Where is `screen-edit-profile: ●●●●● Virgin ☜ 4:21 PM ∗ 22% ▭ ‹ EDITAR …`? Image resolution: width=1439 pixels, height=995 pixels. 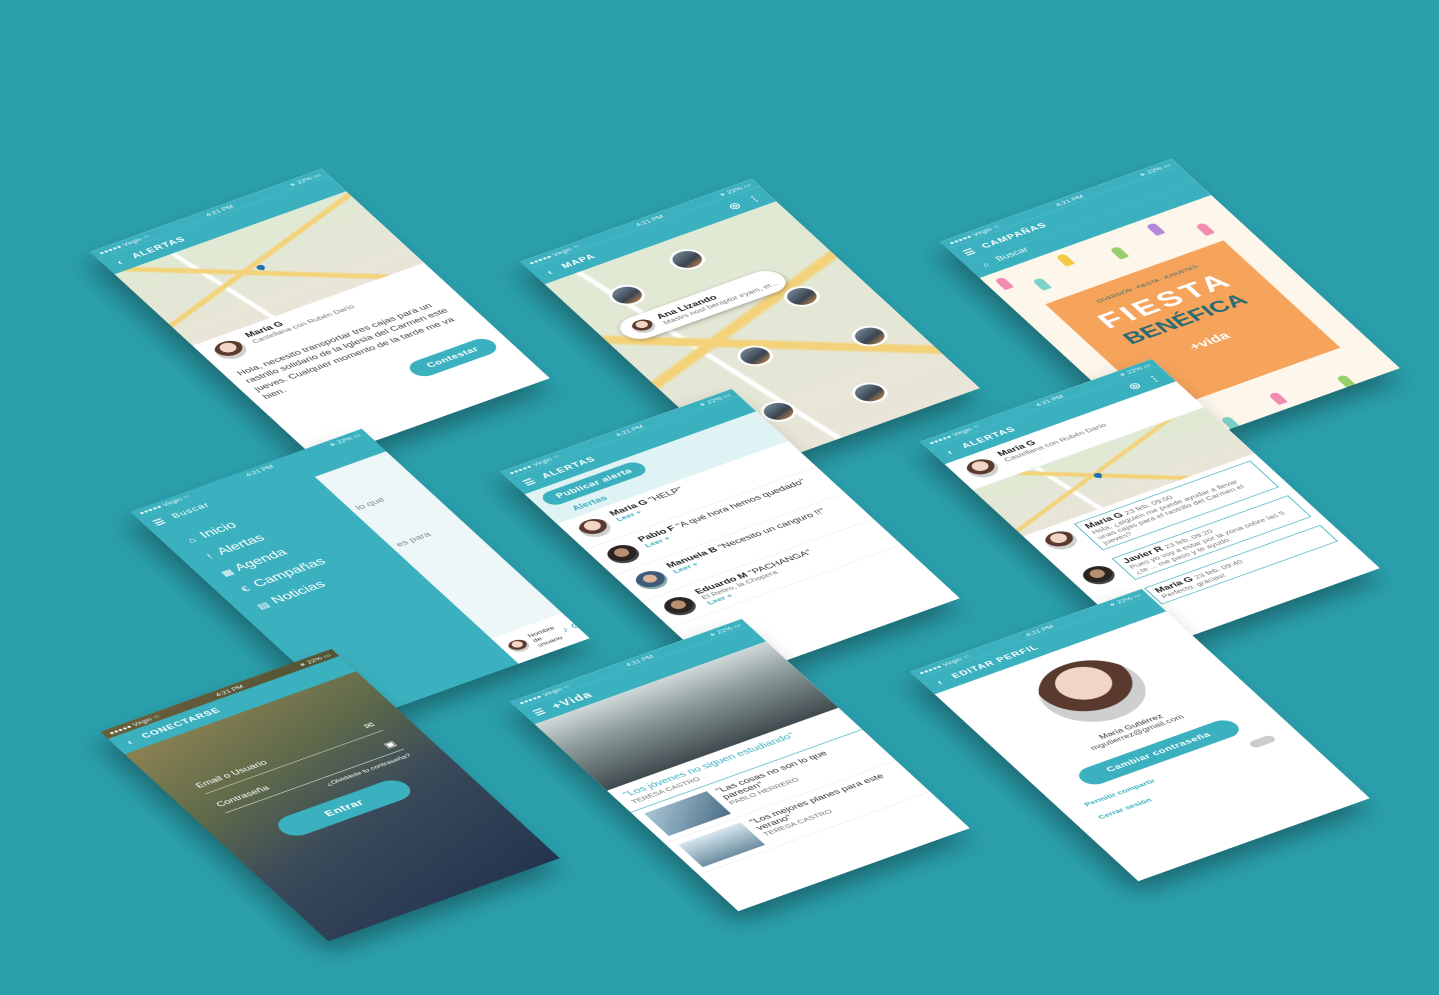
screen-edit-profile: ●●●●● Virgin ☜ 4:21 PM ∗ 22% ▭ ‹ EDITAR … is located at coordinates (1140, 735).